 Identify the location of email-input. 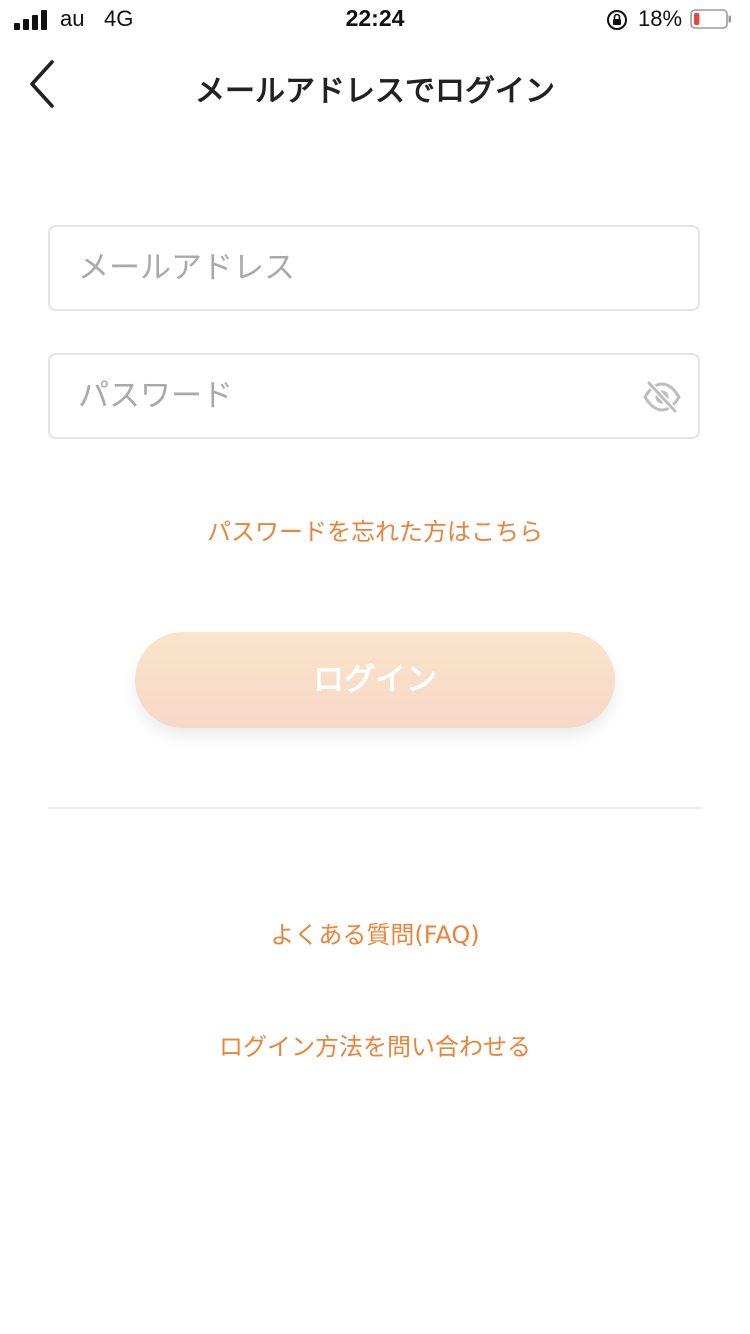
(358, 268).